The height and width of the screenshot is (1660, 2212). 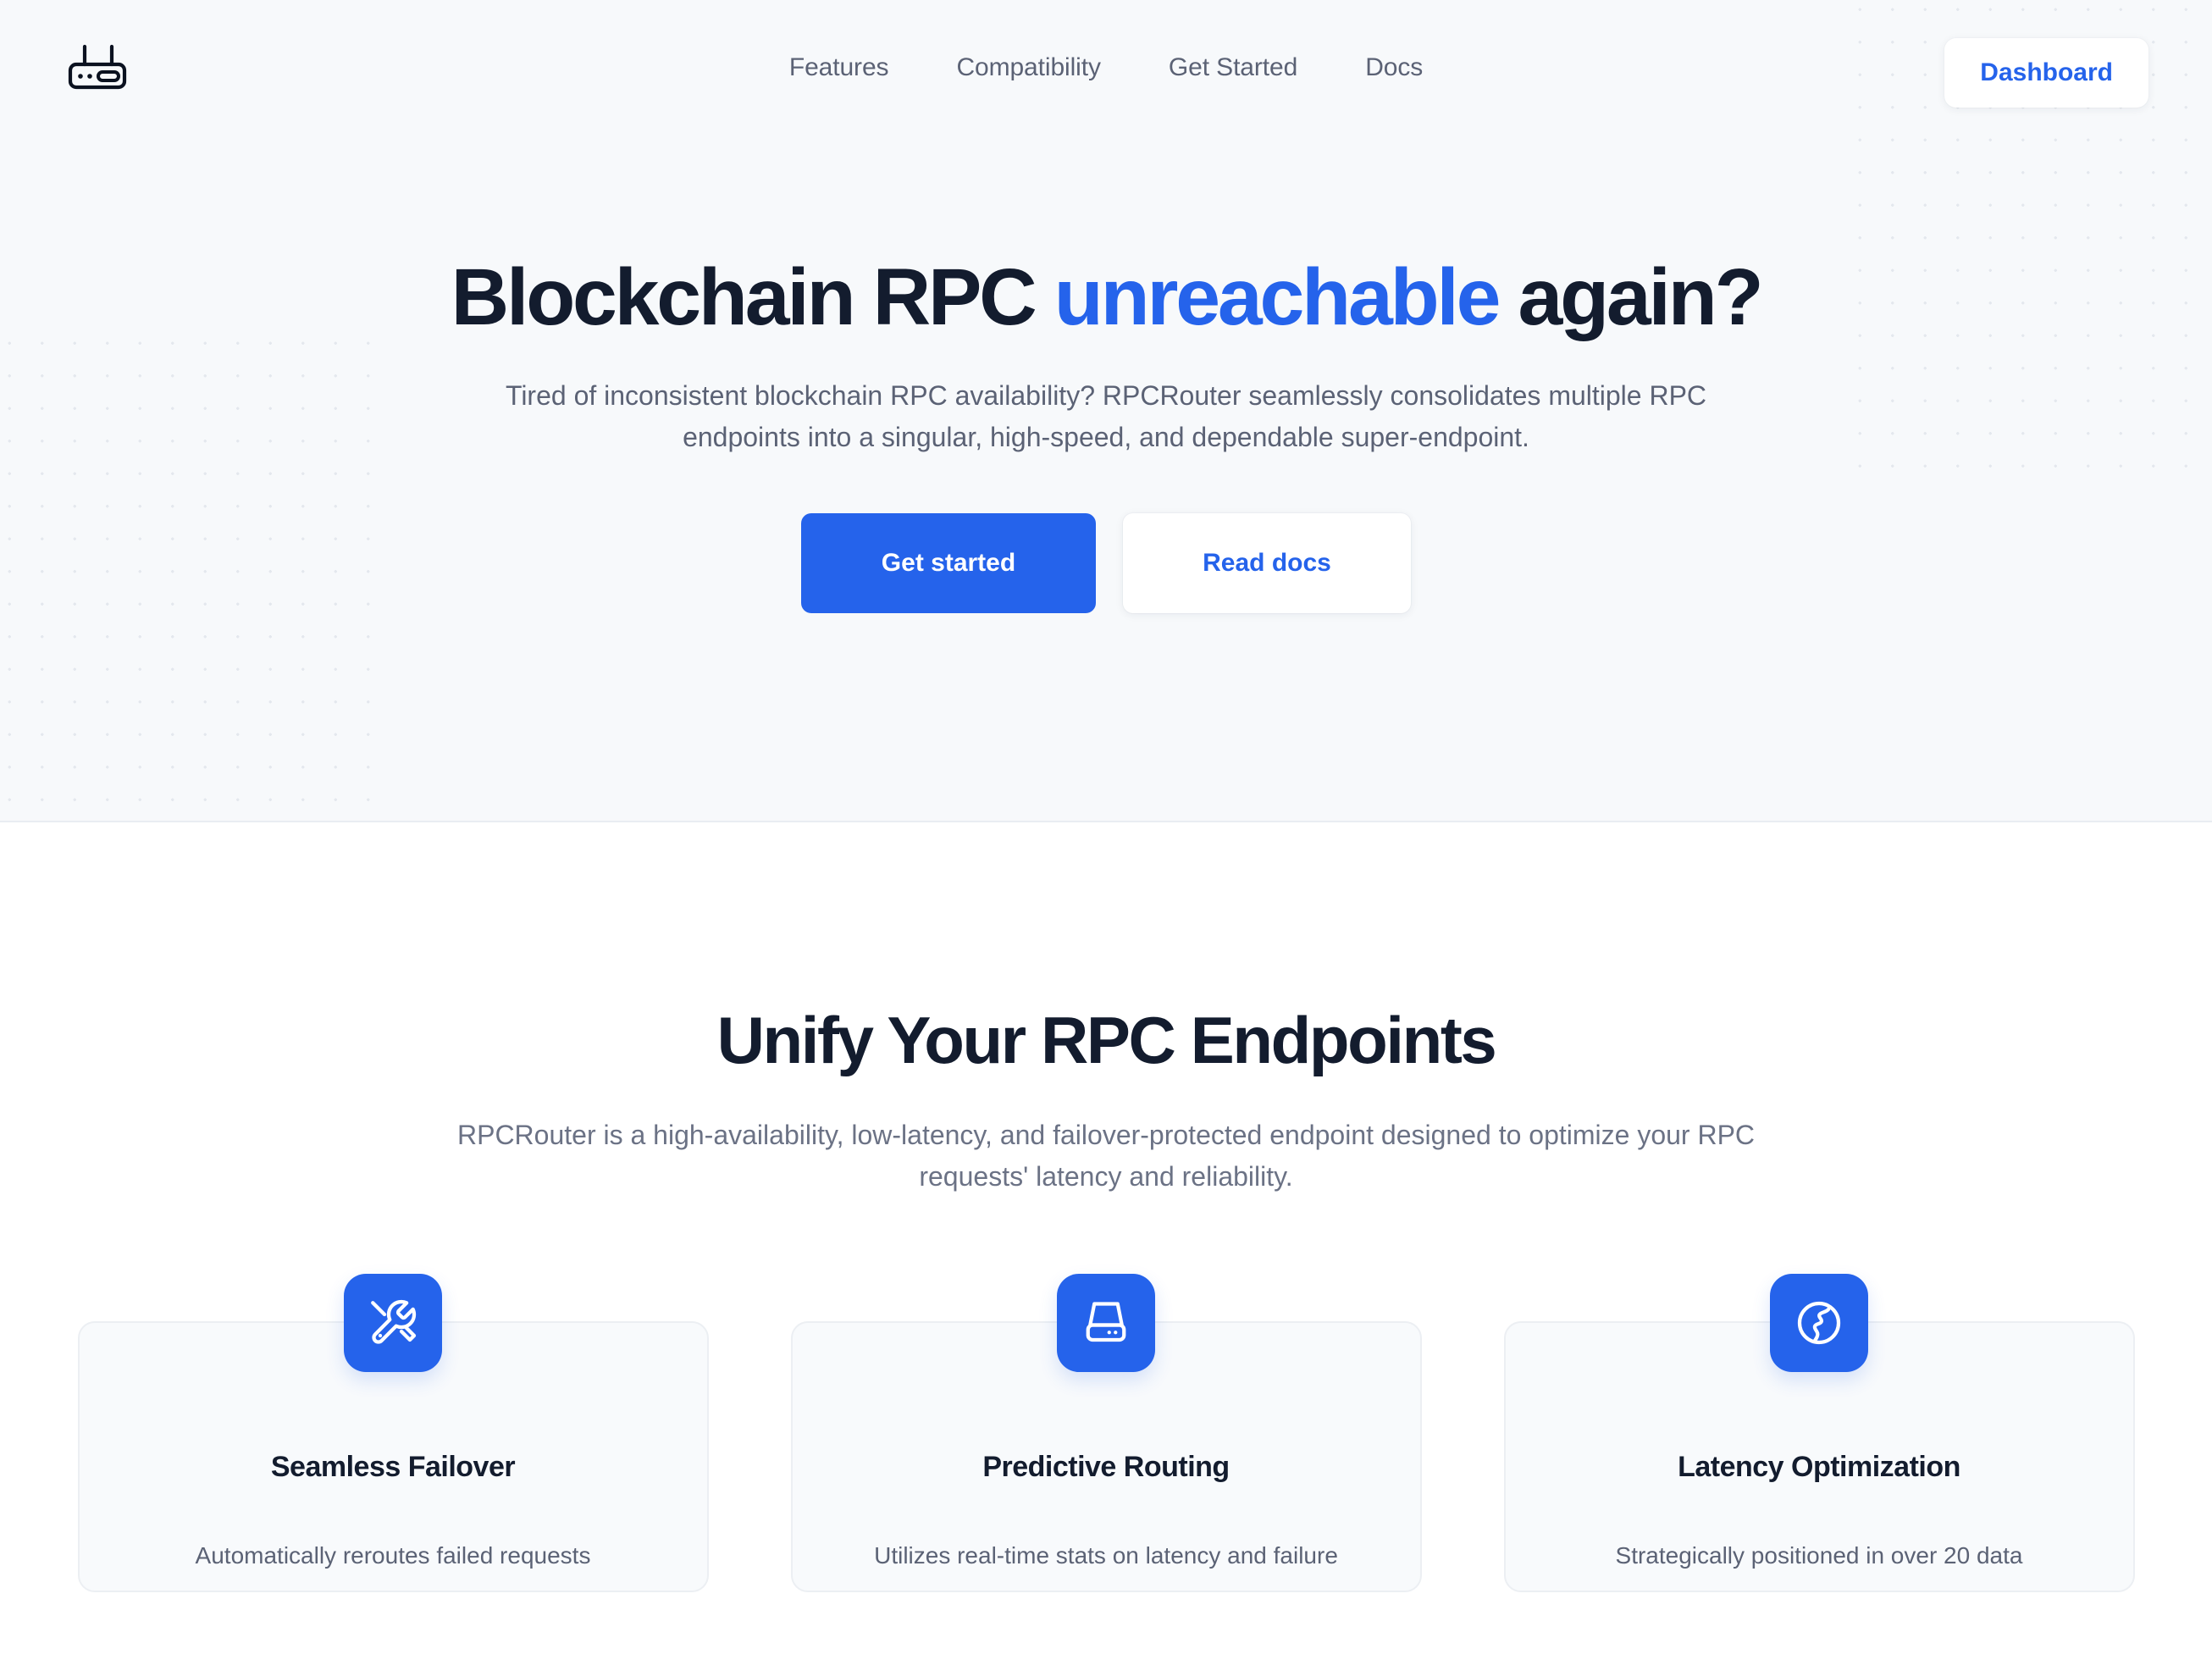 What do you see at coordinates (1819, 1322) in the screenshot?
I see `globe-icon` at bounding box center [1819, 1322].